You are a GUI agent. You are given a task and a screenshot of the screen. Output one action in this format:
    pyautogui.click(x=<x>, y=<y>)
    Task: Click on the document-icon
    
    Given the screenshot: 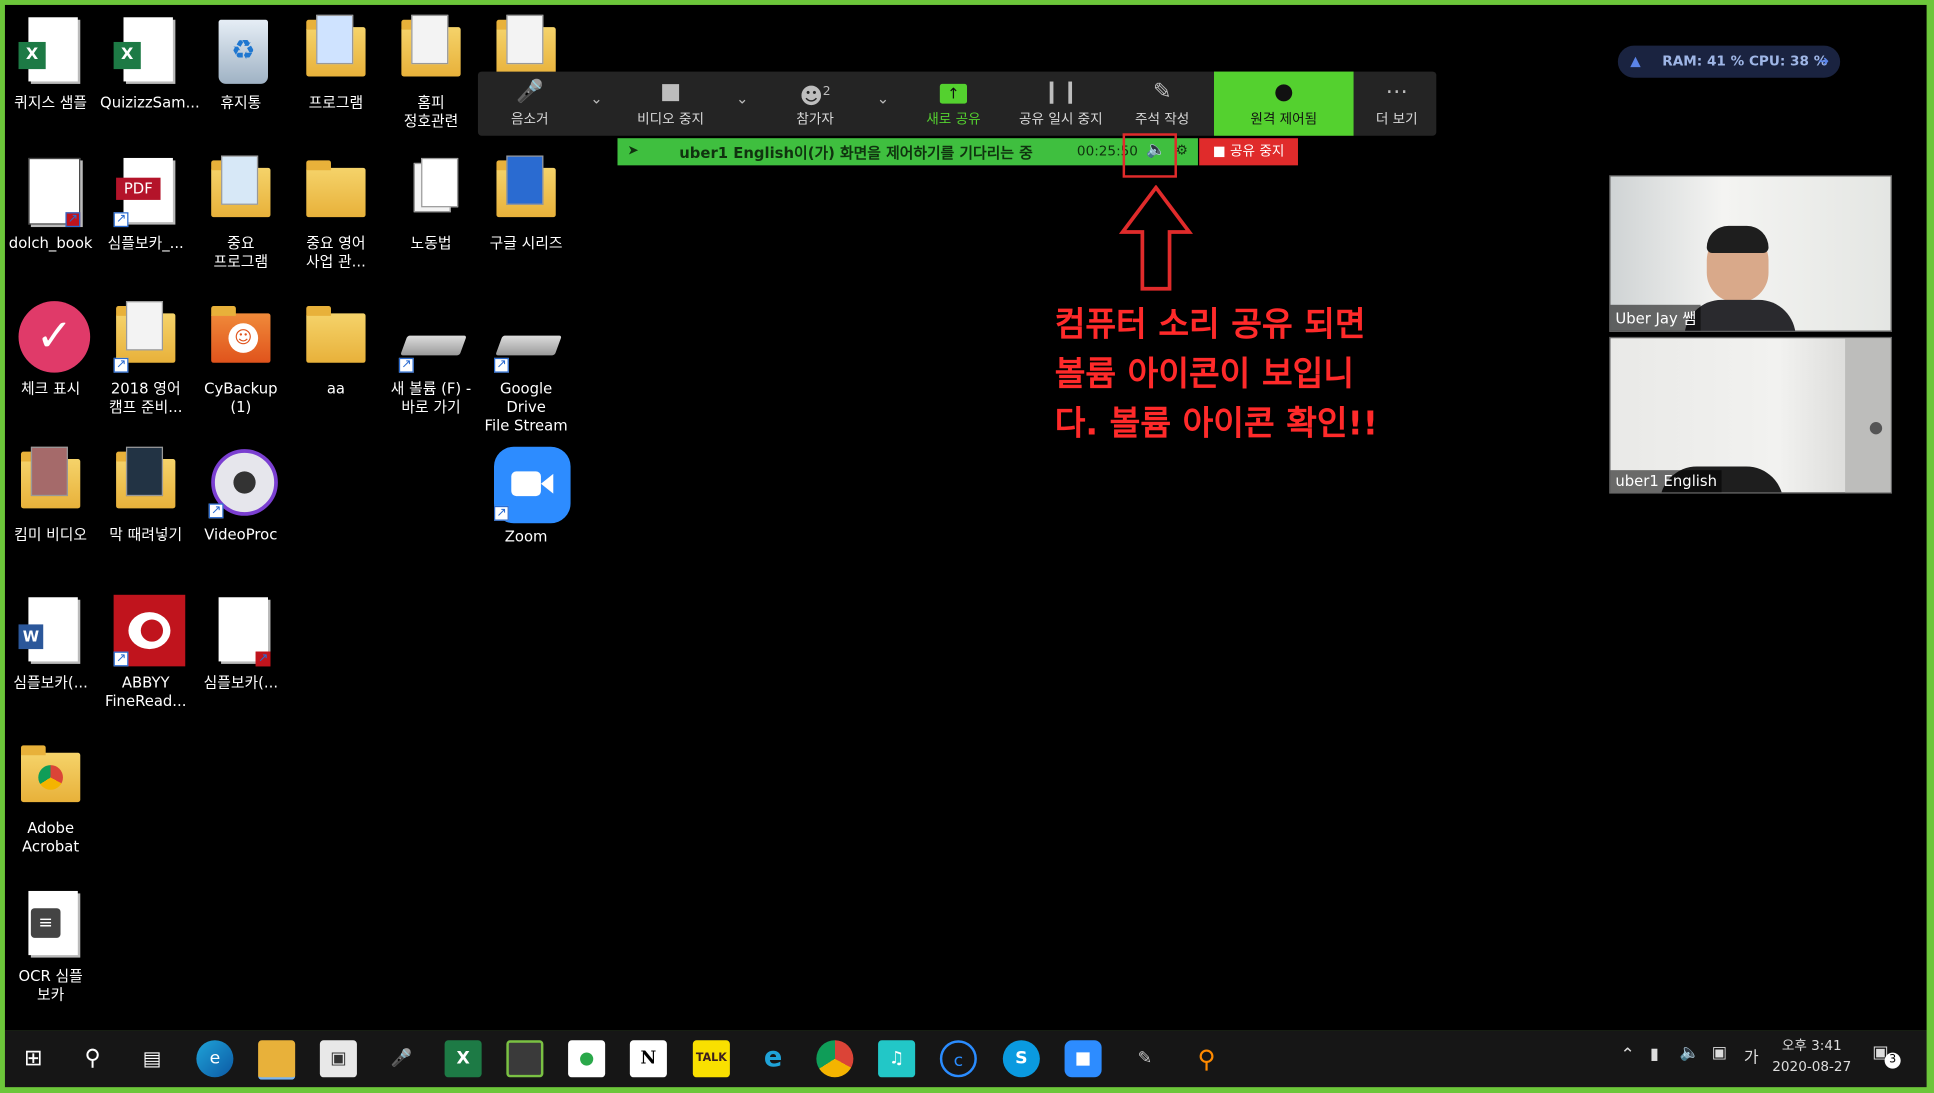 What is the action you would take?
    pyautogui.click(x=240, y=630)
    